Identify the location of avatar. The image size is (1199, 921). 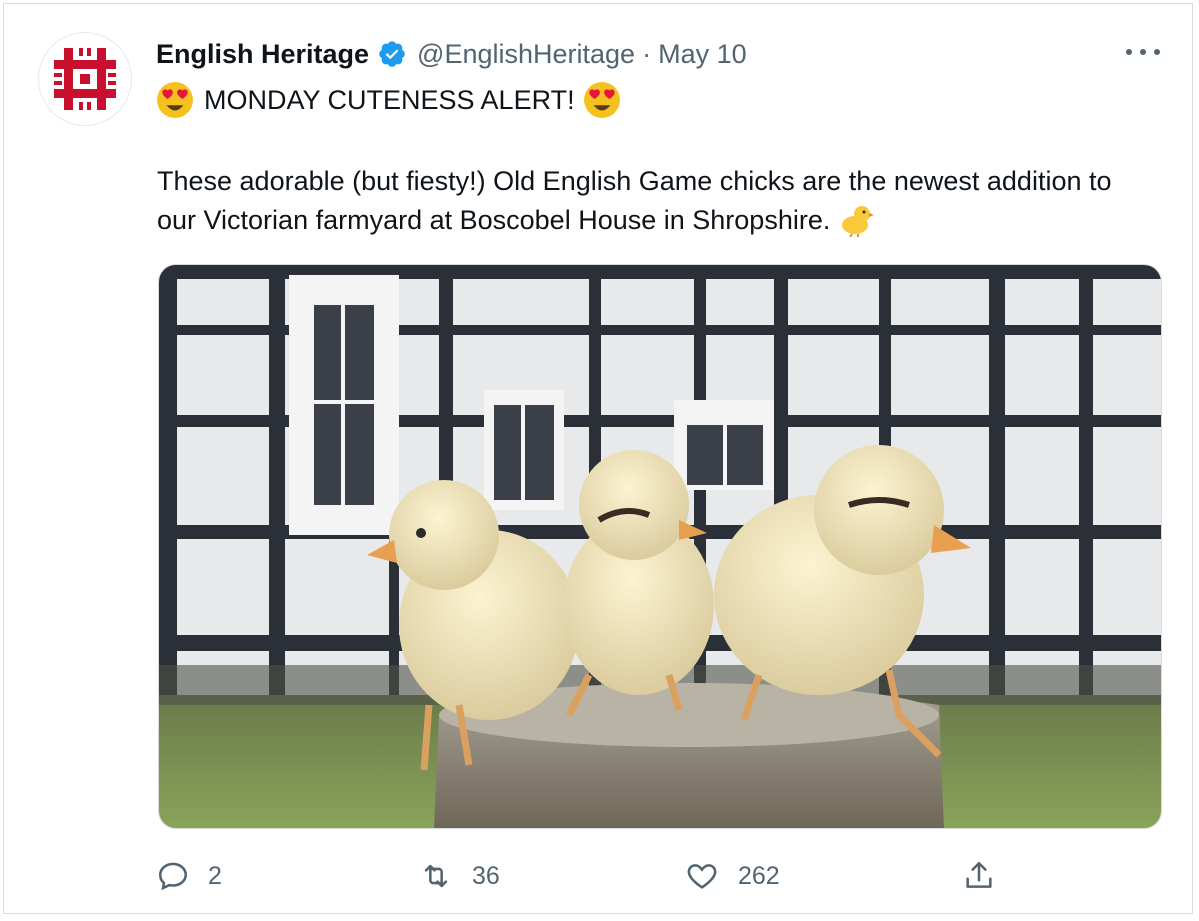
(85, 79).